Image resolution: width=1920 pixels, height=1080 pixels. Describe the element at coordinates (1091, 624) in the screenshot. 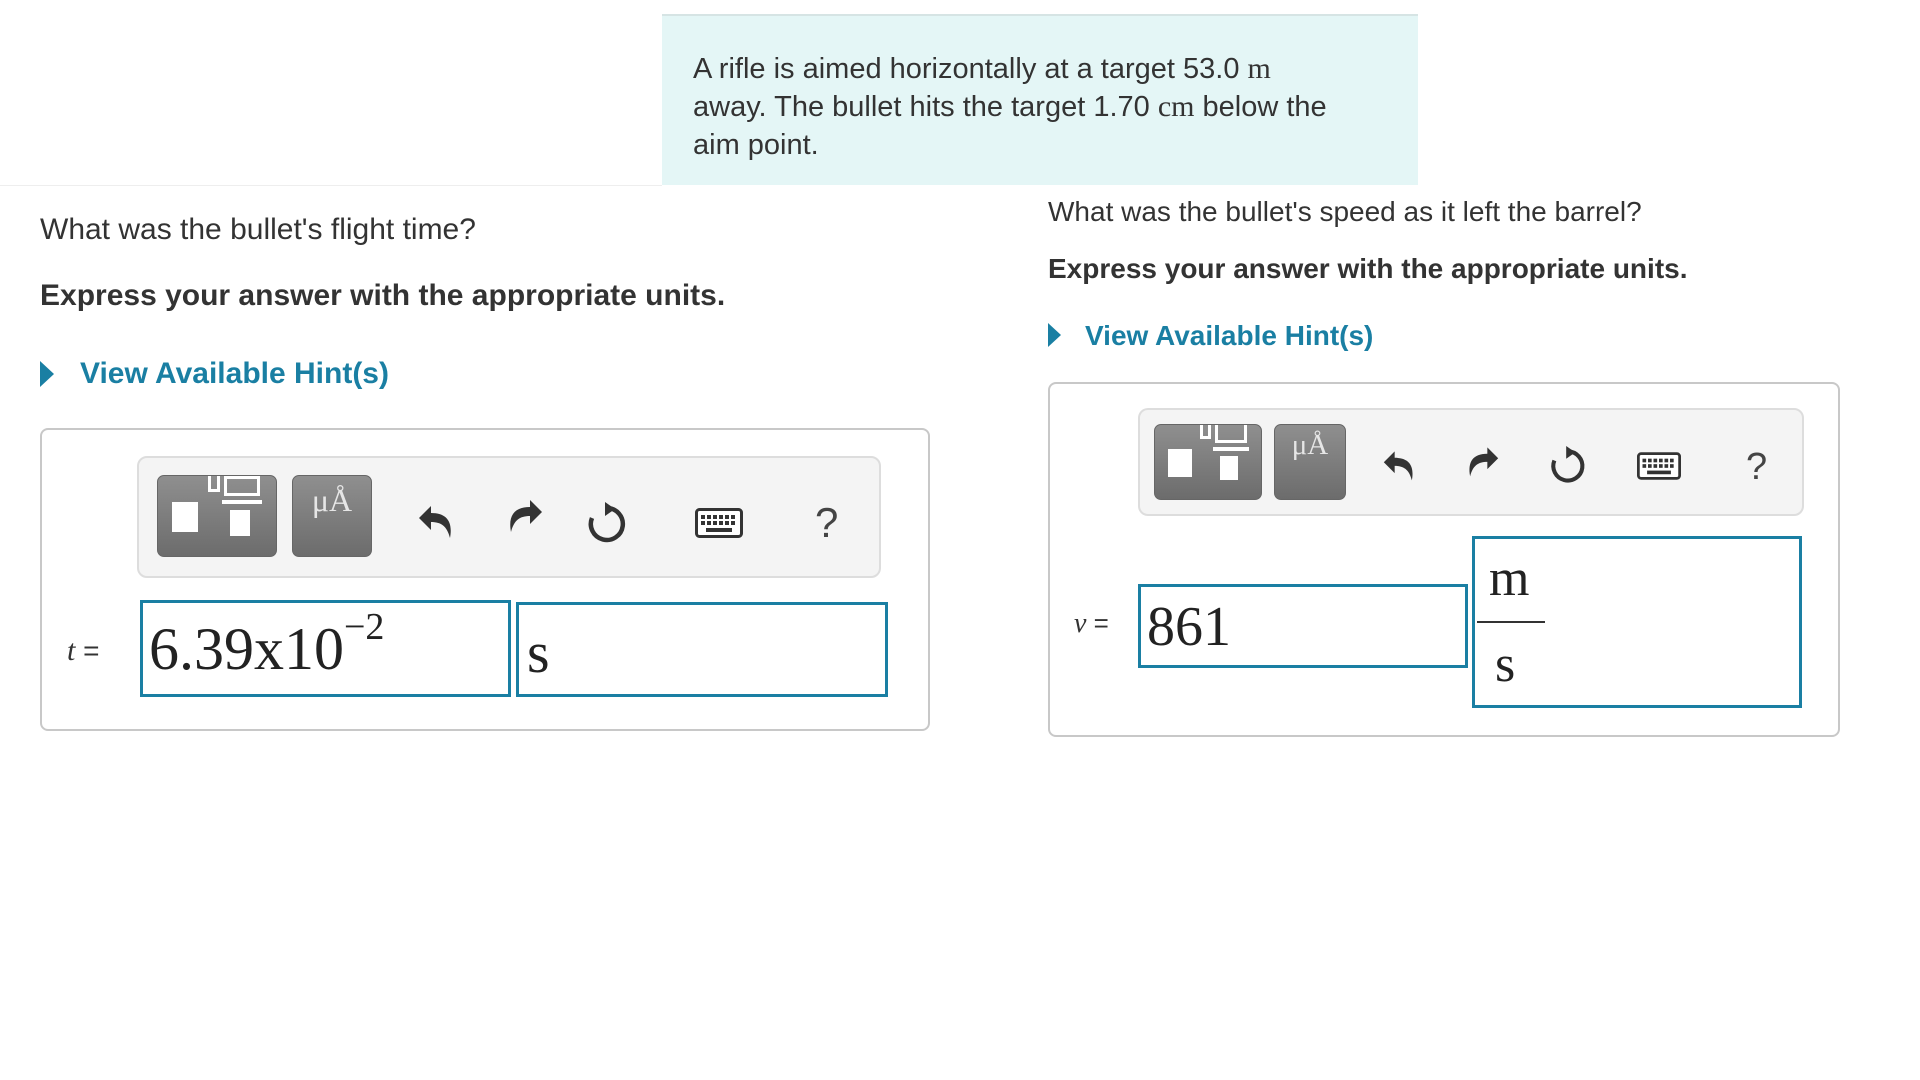

I see `part-b-variable-label: v =` at that location.